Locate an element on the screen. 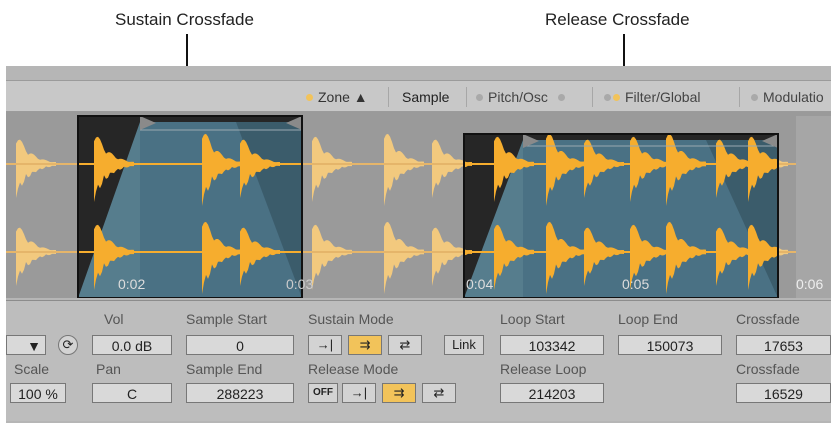  loop-end-field: 150073 is located at coordinates (670, 345).